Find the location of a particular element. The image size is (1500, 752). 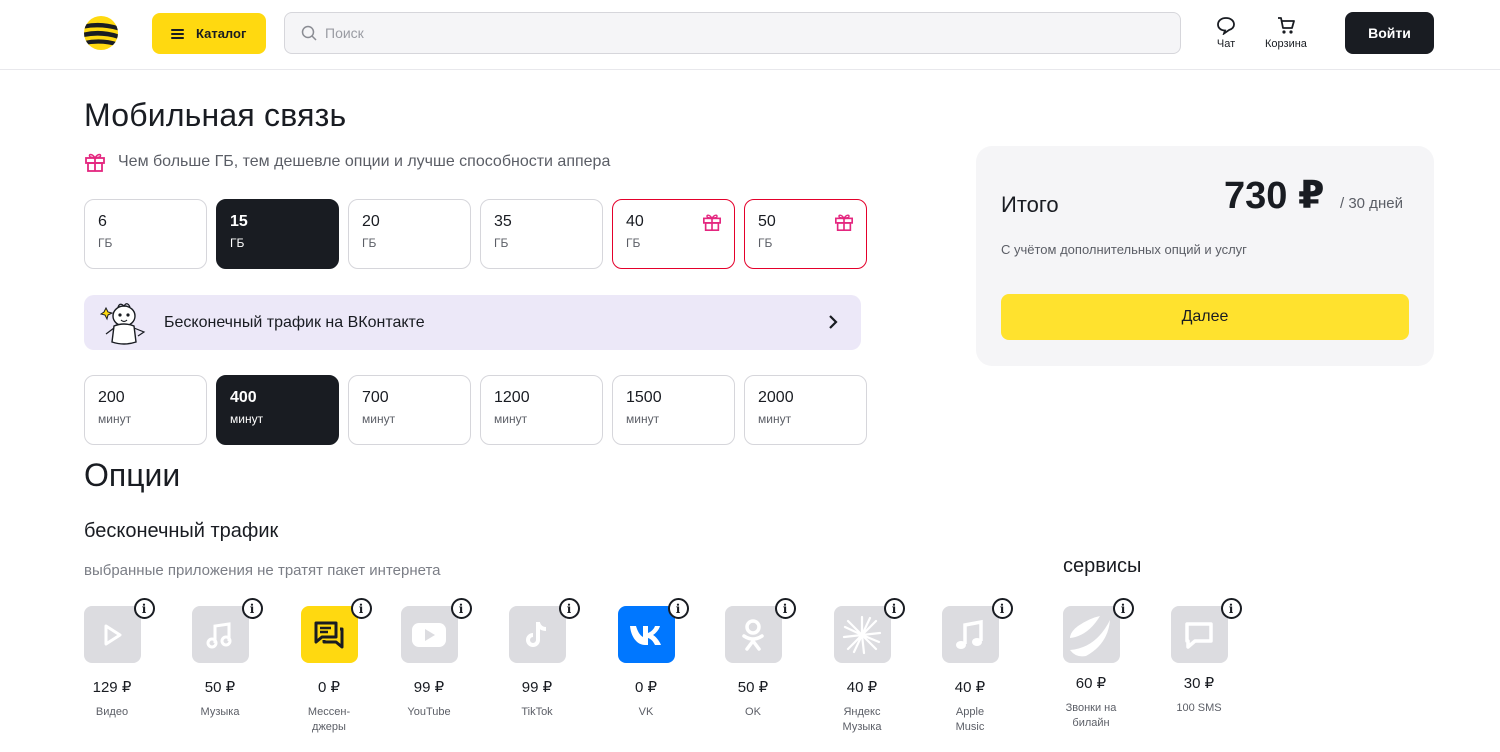

minutes-option-2000: 2000 минут is located at coordinates (805, 410).